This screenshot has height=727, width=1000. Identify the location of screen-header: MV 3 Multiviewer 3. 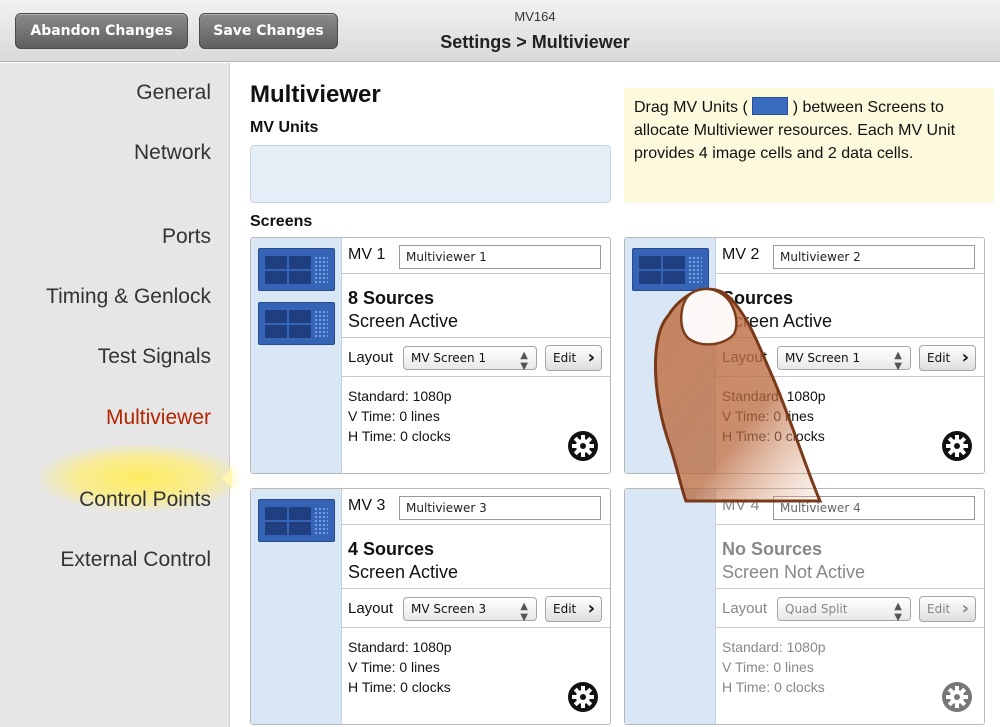
(476, 507).